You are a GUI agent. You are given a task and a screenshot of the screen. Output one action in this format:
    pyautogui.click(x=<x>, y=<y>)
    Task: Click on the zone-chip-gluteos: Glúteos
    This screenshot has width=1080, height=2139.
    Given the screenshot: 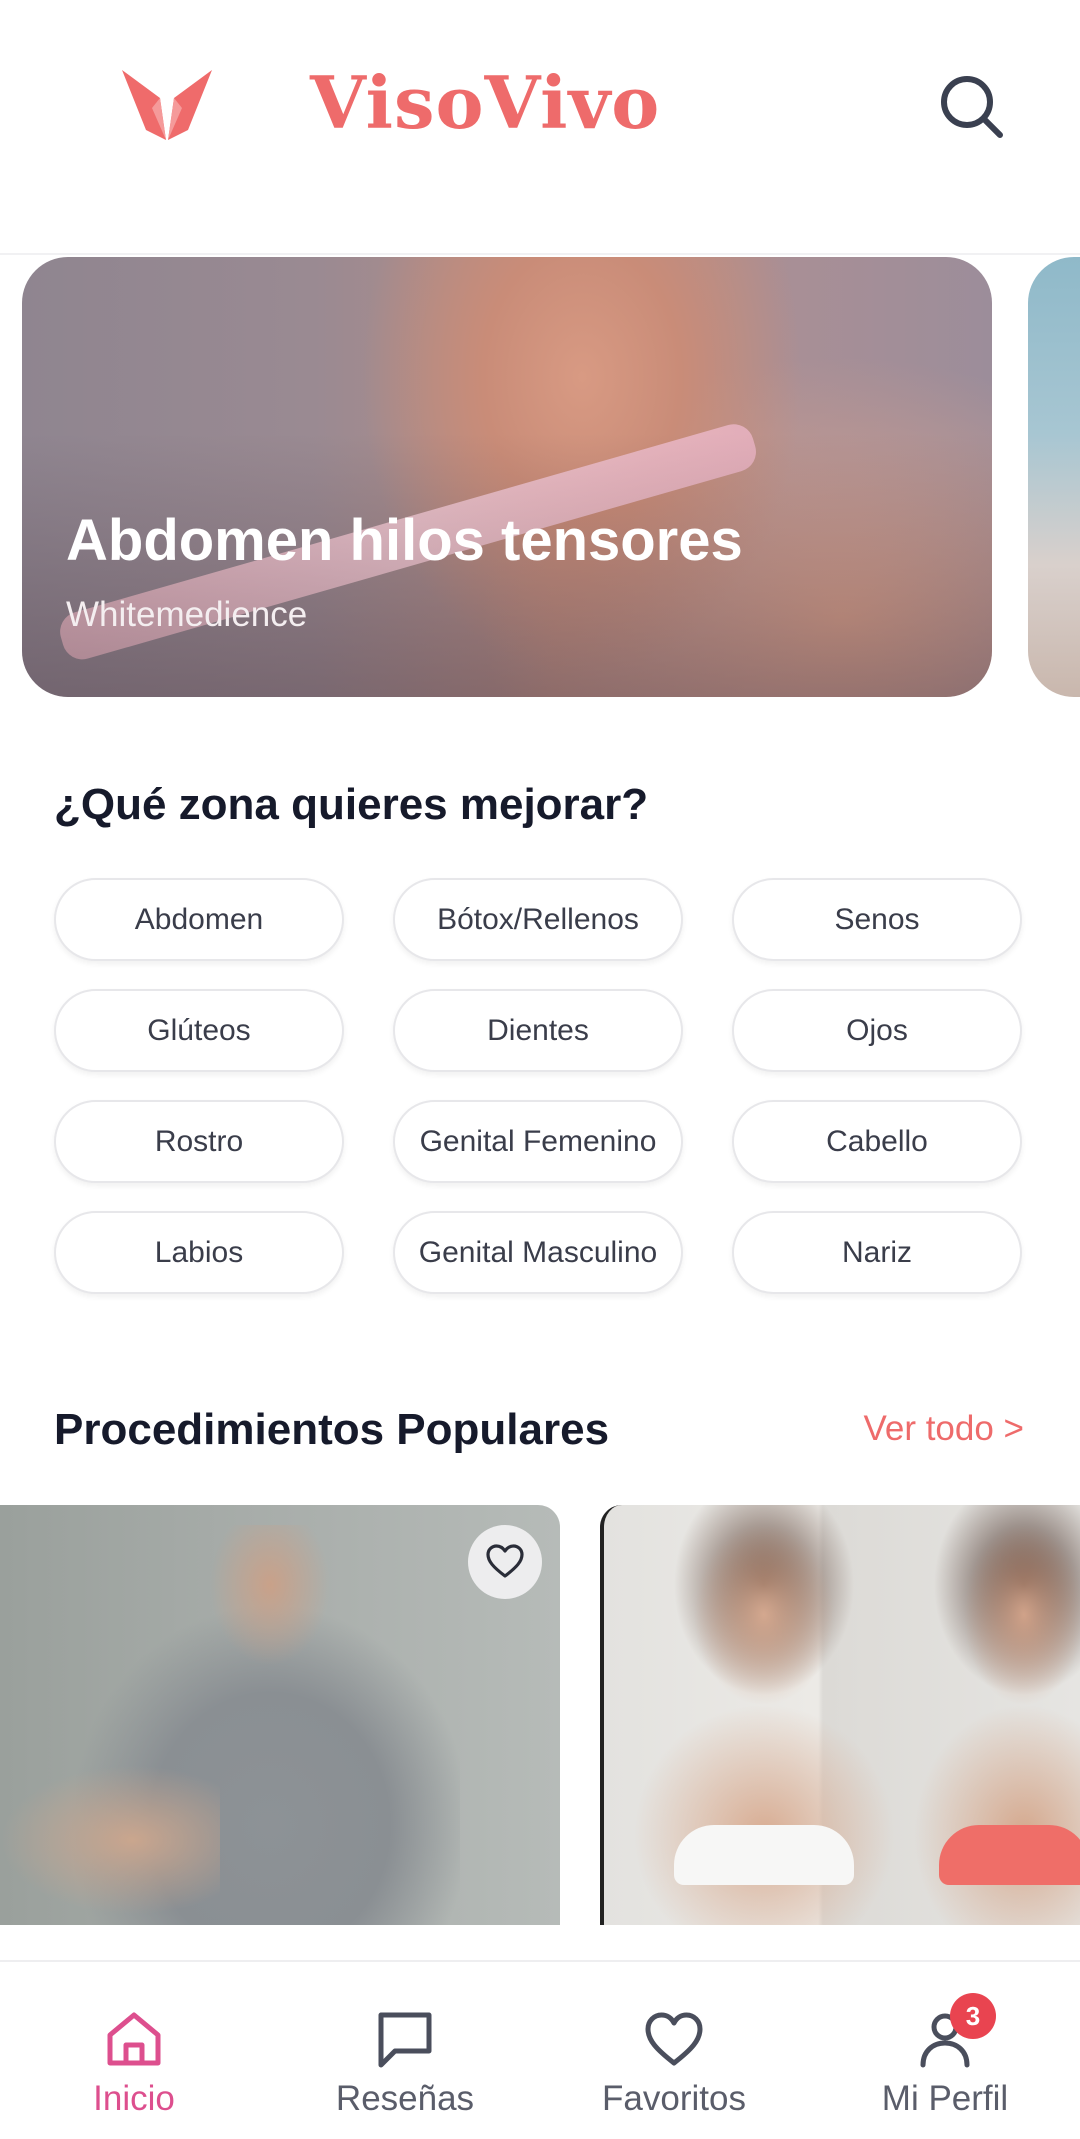 What is the action you would take?
    pyautogui.click(x=199, y=1030)
    